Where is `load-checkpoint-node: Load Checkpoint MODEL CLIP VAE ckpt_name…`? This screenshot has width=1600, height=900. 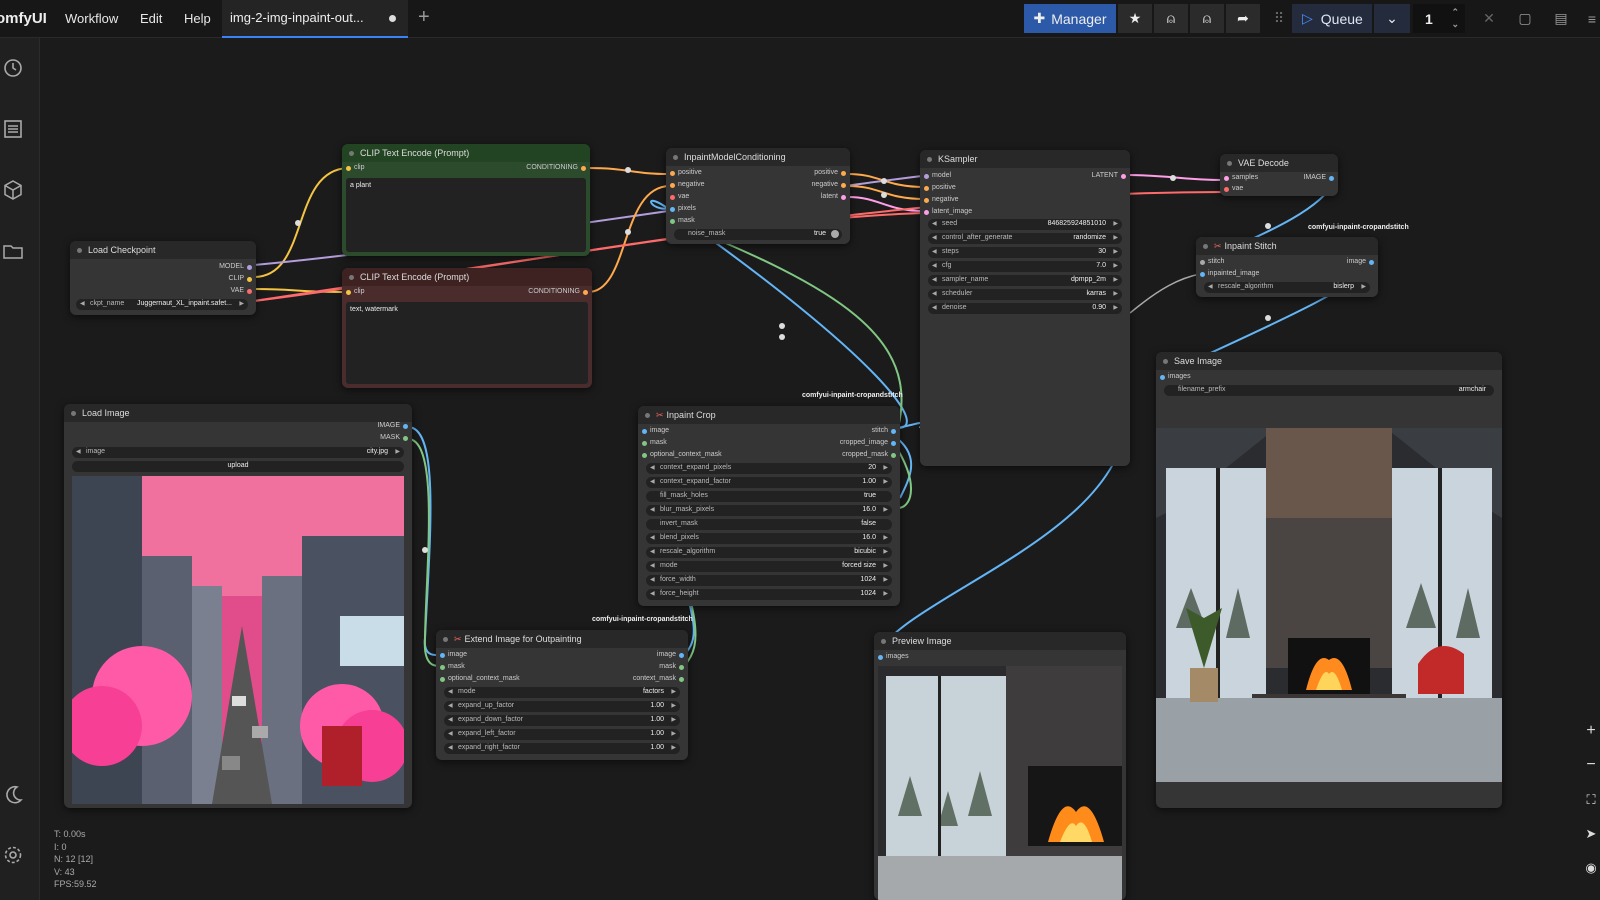 load-checkpoint-node: Load Checkpoint MODEL CLIP VAE ckpt_name… is located at coordinates (163, 278).